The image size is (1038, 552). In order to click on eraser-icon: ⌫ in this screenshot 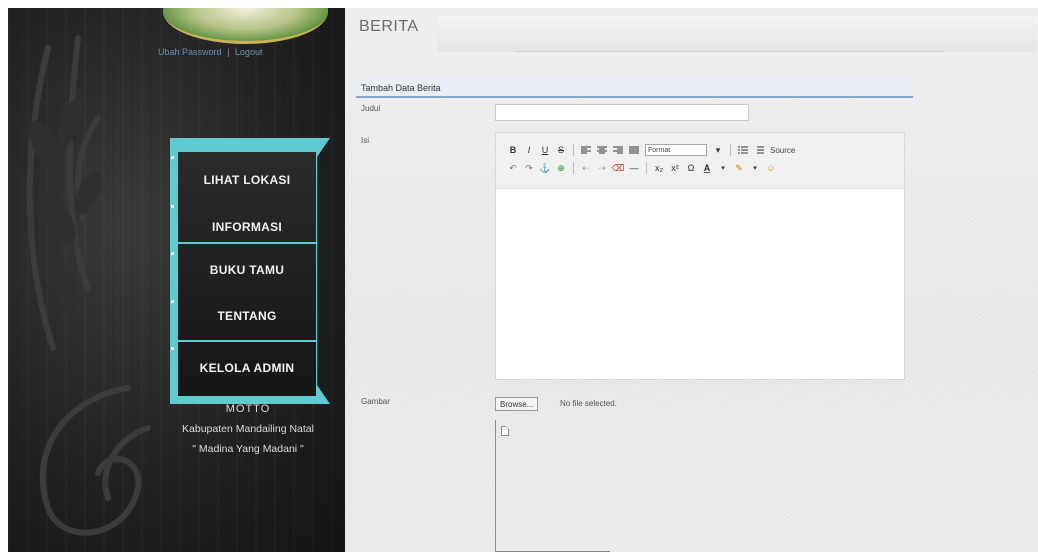, I will do `click(618, 168)`.